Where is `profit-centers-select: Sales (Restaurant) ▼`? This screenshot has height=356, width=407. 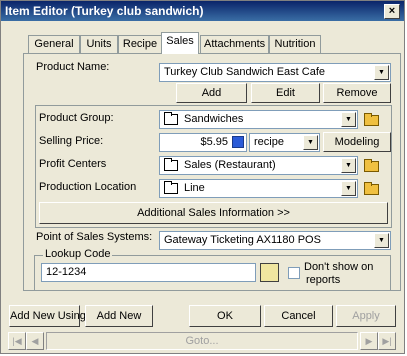
profit-centers-select: Sales (Restaurant) ▼ is located at coordinates (258, 165).